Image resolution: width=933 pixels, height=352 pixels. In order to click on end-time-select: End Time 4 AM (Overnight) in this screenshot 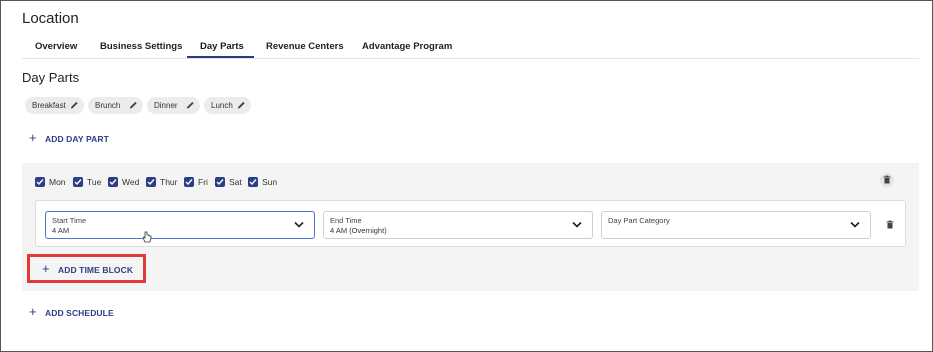, I will do `click(458, 225)`.